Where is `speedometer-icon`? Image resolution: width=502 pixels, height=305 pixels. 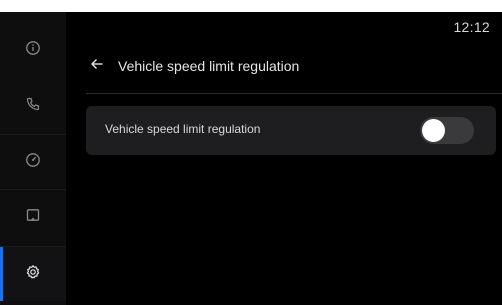
speedometer-icon is located at coordinates (33, 162).